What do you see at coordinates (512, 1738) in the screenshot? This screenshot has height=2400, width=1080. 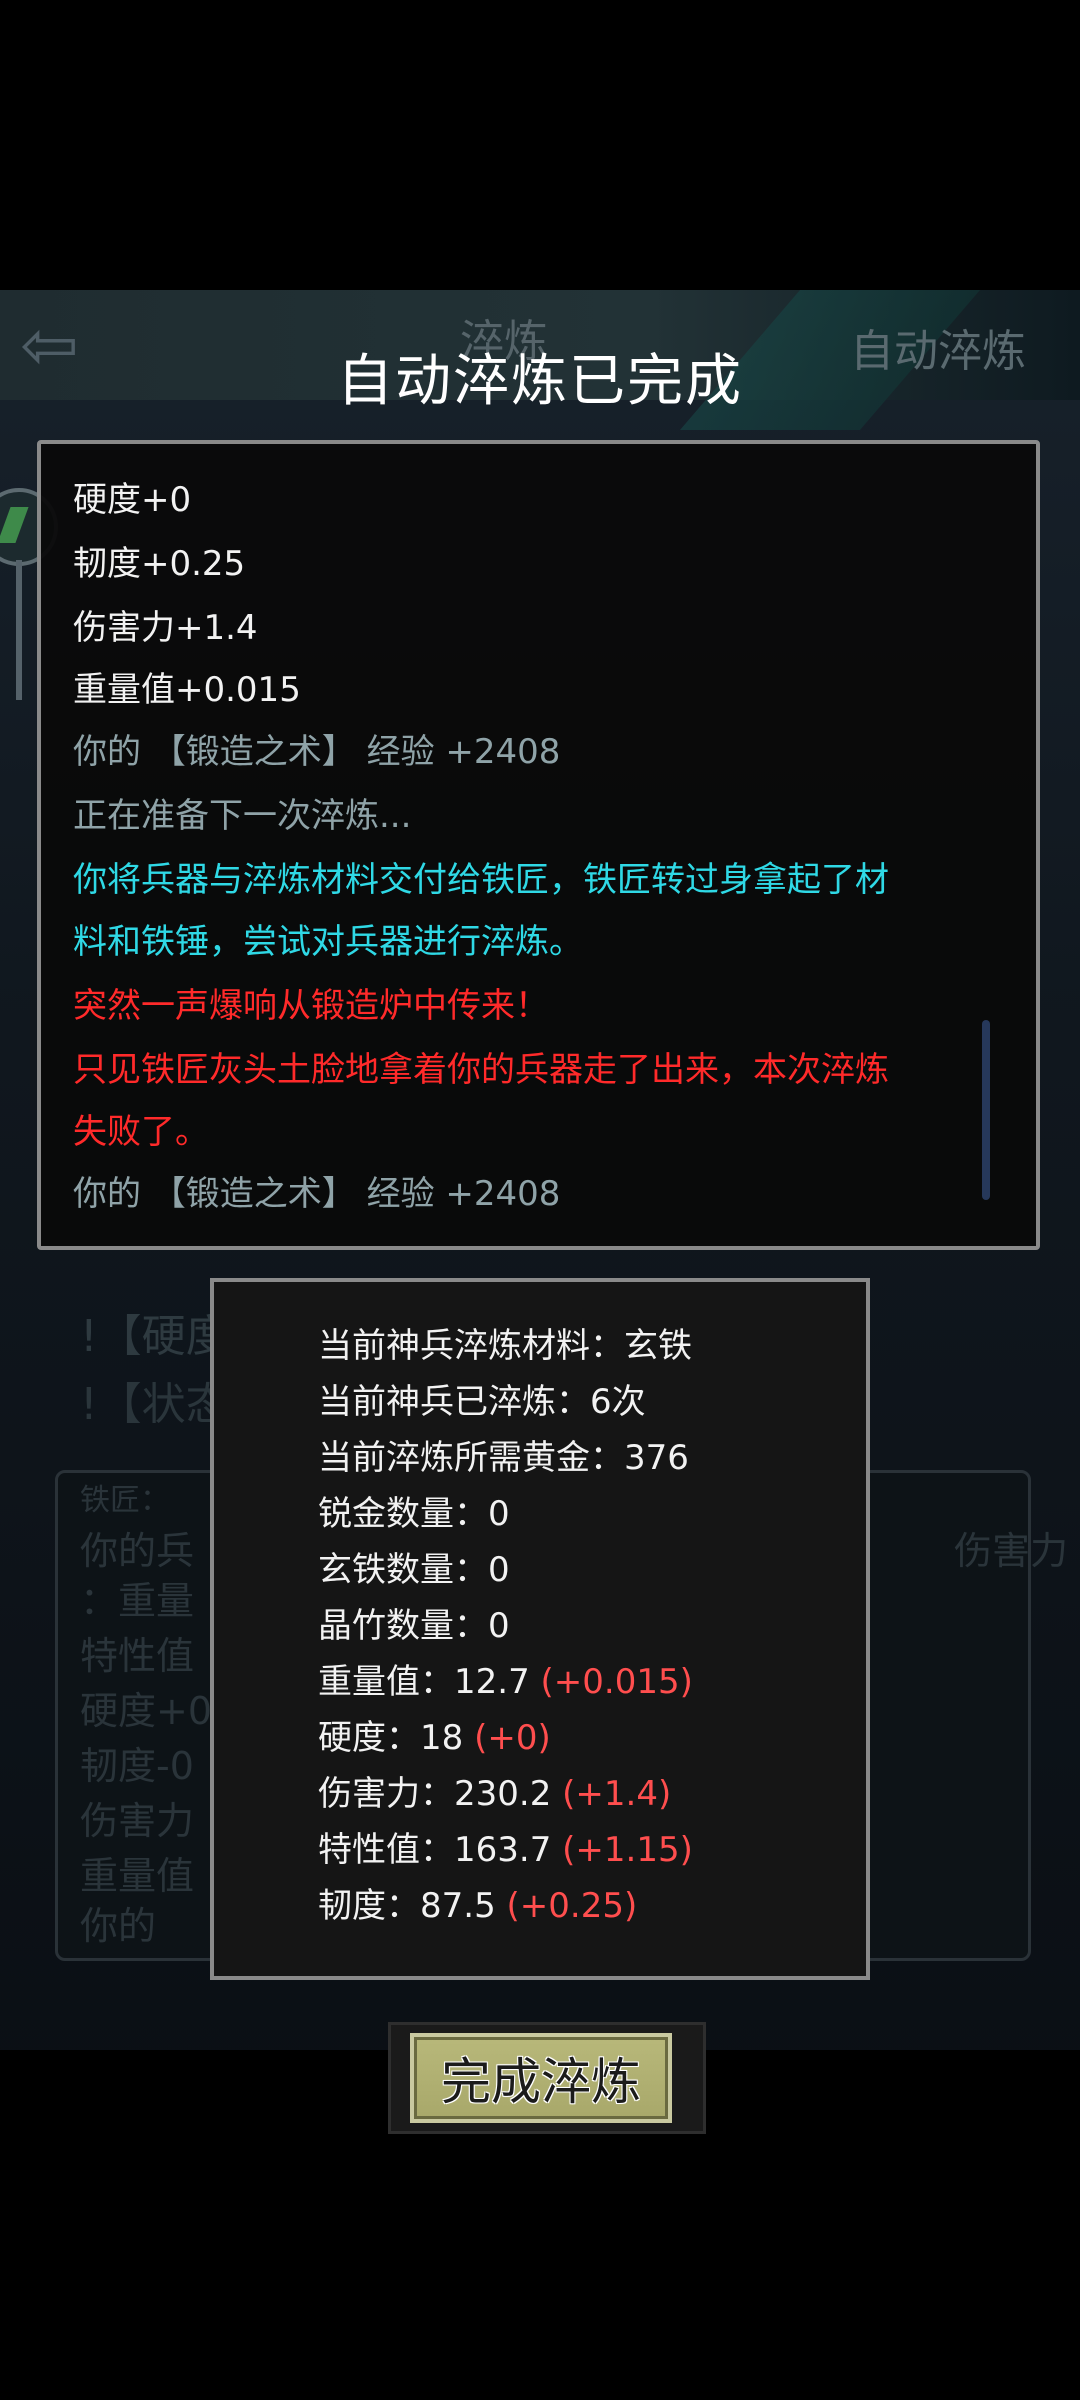 I see `stat-delta: (+0)` at bounding box center [512, 1738].